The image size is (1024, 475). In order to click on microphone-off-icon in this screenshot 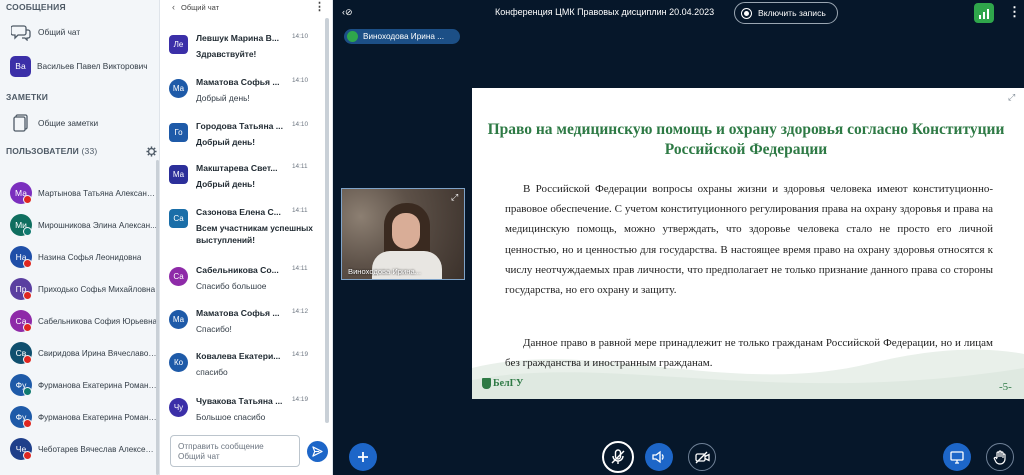, I will do `click(618, 456)`.